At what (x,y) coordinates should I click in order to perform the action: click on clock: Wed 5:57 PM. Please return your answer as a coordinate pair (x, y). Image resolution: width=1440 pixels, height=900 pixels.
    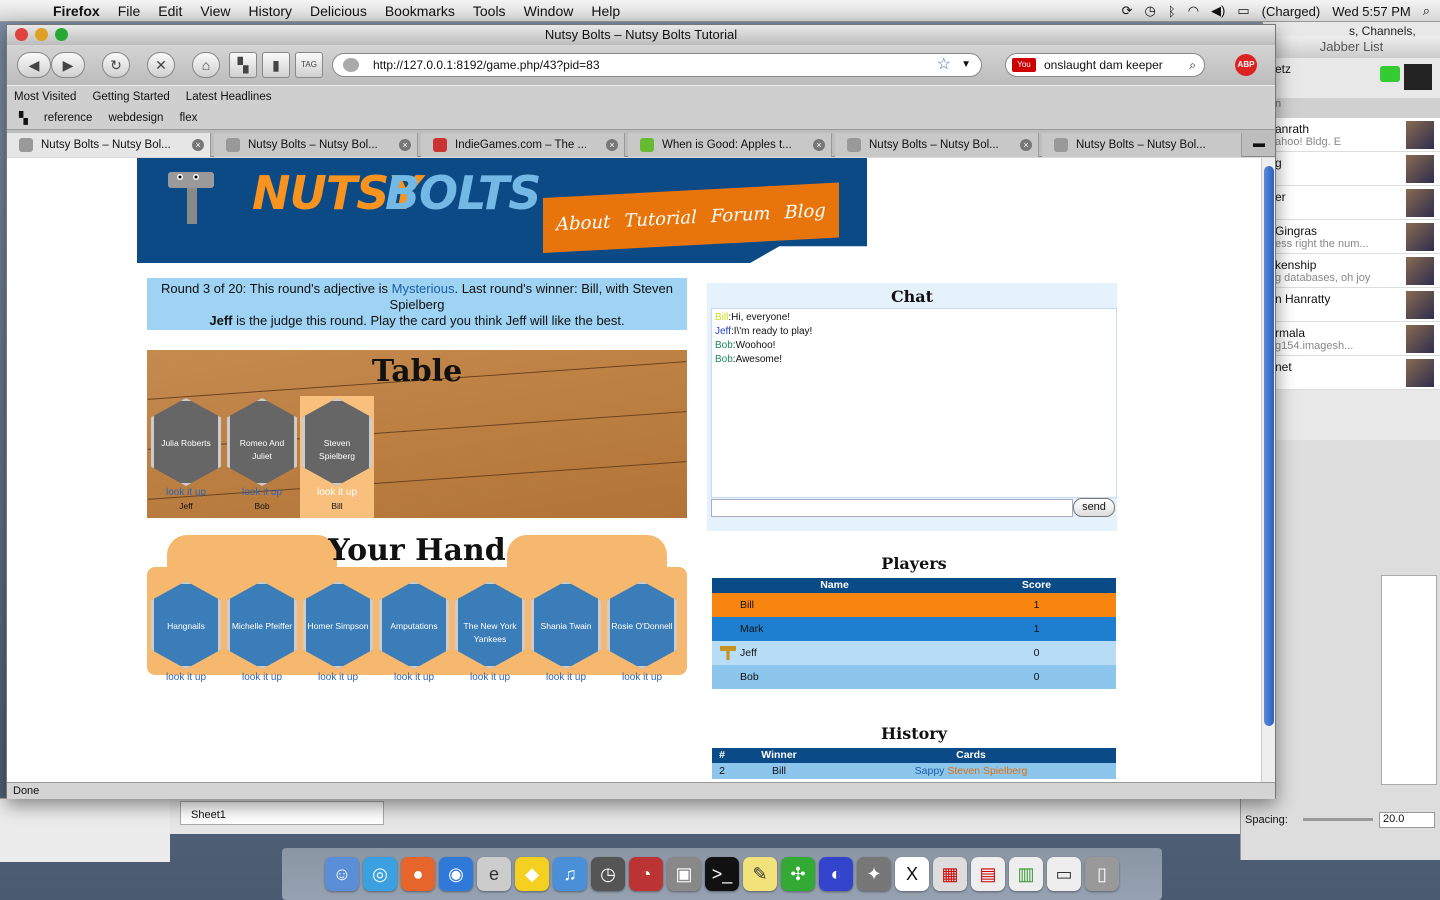
    Looking at the image, I should click on (1371, 11).